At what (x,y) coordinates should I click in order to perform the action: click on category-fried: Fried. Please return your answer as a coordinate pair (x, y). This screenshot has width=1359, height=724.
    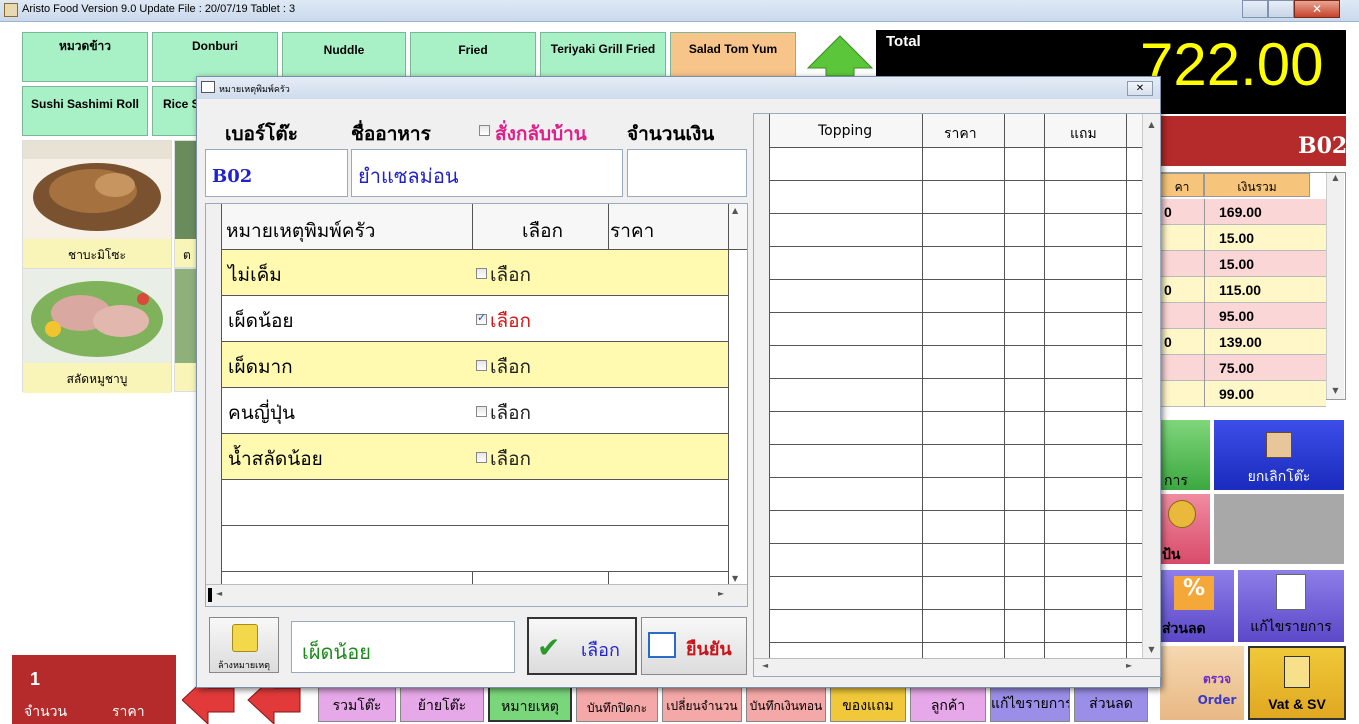
    Looking at the image, I should click on (473, 57).